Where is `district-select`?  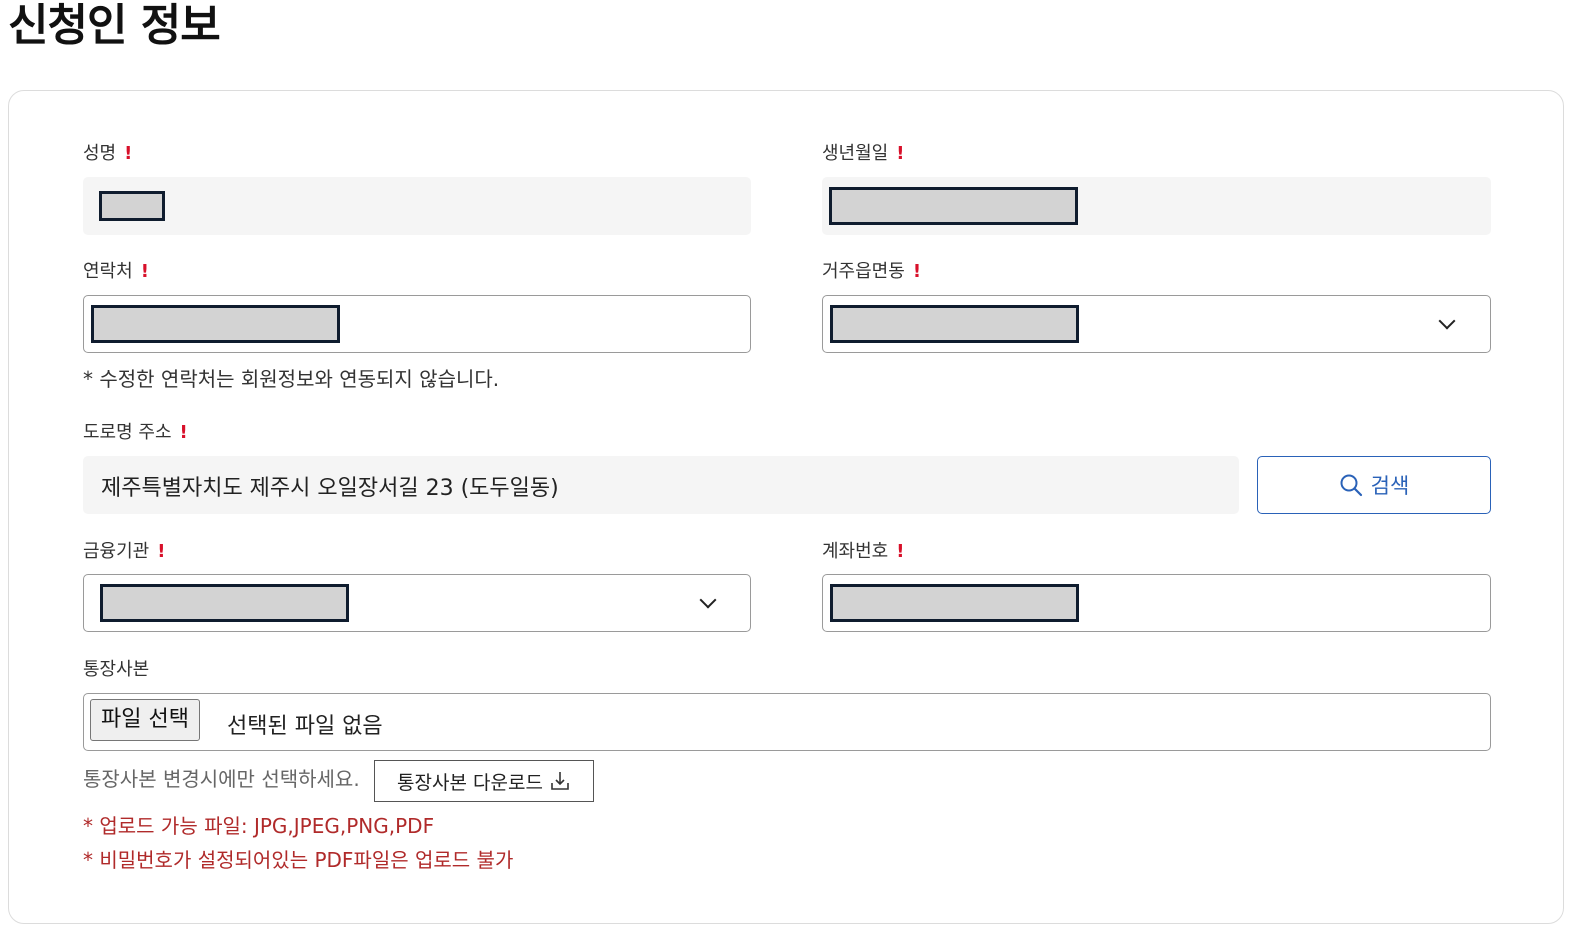
district-select is located at coordinates (1156, 324).